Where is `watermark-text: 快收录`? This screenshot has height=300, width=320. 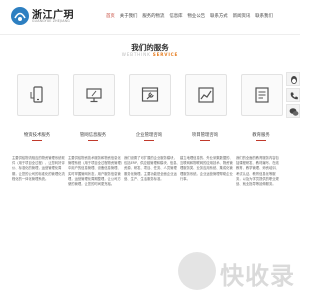
watermark-text: 快收录 is located at coordinates (257, 276).